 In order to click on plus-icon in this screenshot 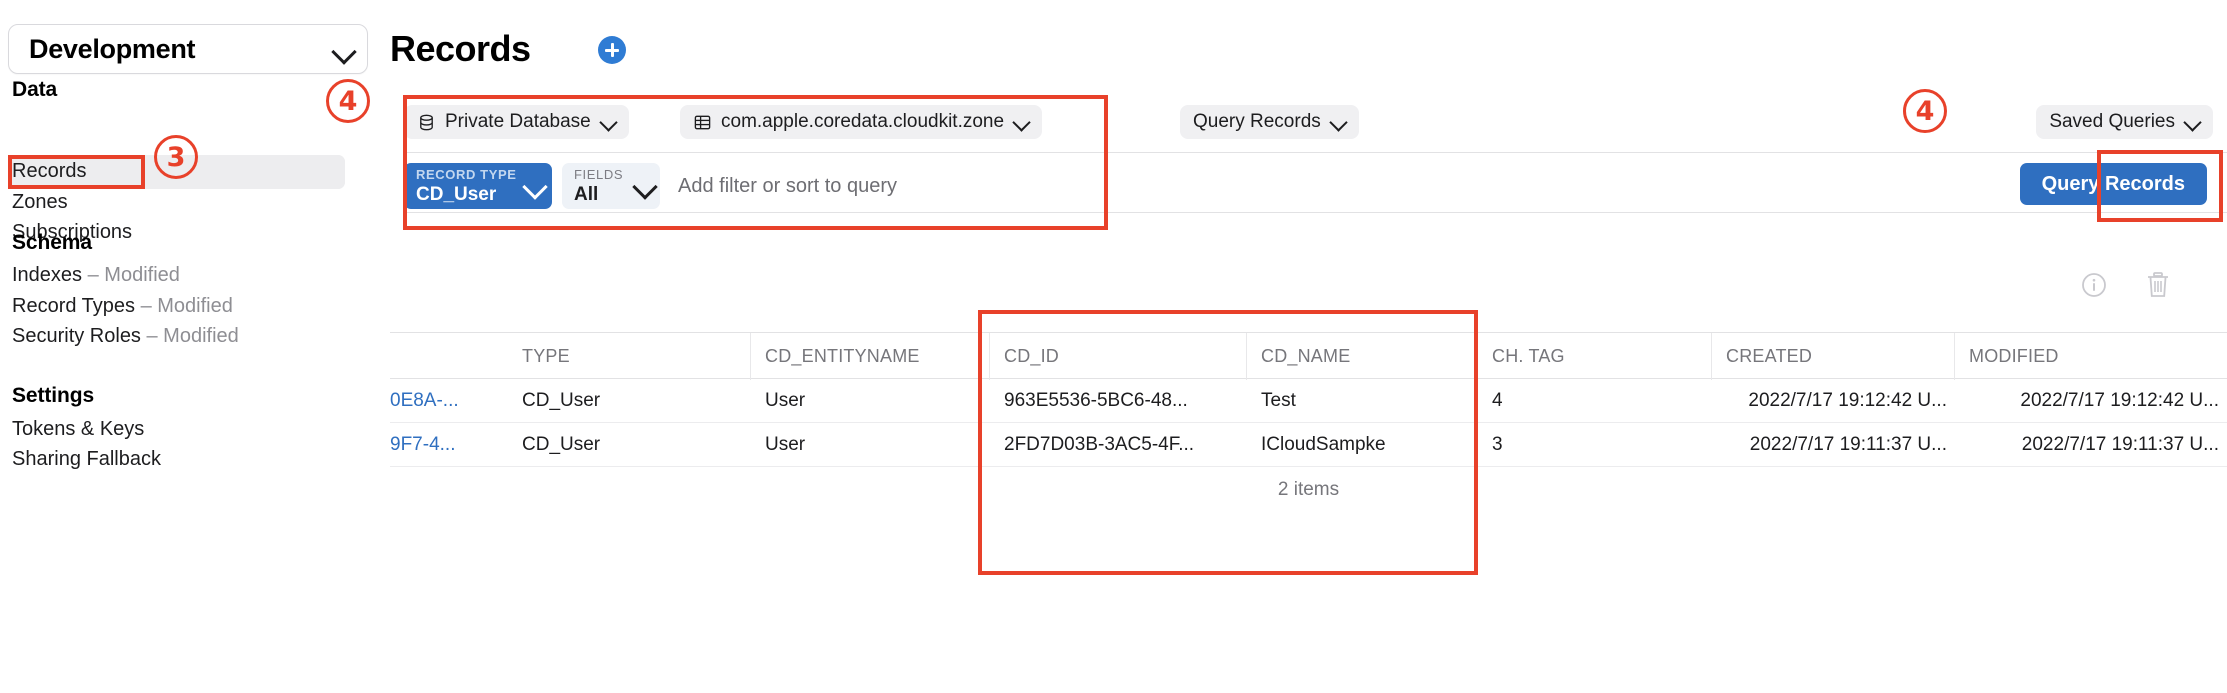, I will do `click(612, 50)`.